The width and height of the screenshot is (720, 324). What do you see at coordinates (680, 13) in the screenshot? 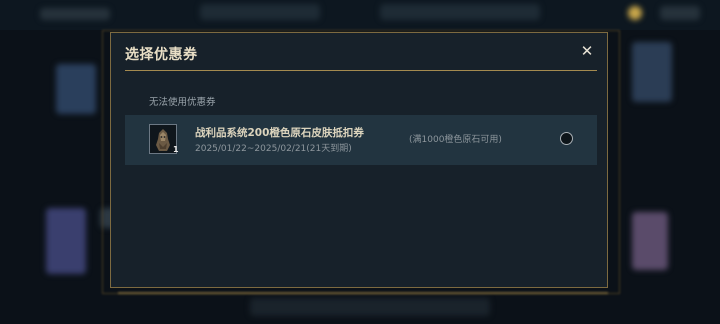
I see `background-currency` at bounding box center [680, 13].